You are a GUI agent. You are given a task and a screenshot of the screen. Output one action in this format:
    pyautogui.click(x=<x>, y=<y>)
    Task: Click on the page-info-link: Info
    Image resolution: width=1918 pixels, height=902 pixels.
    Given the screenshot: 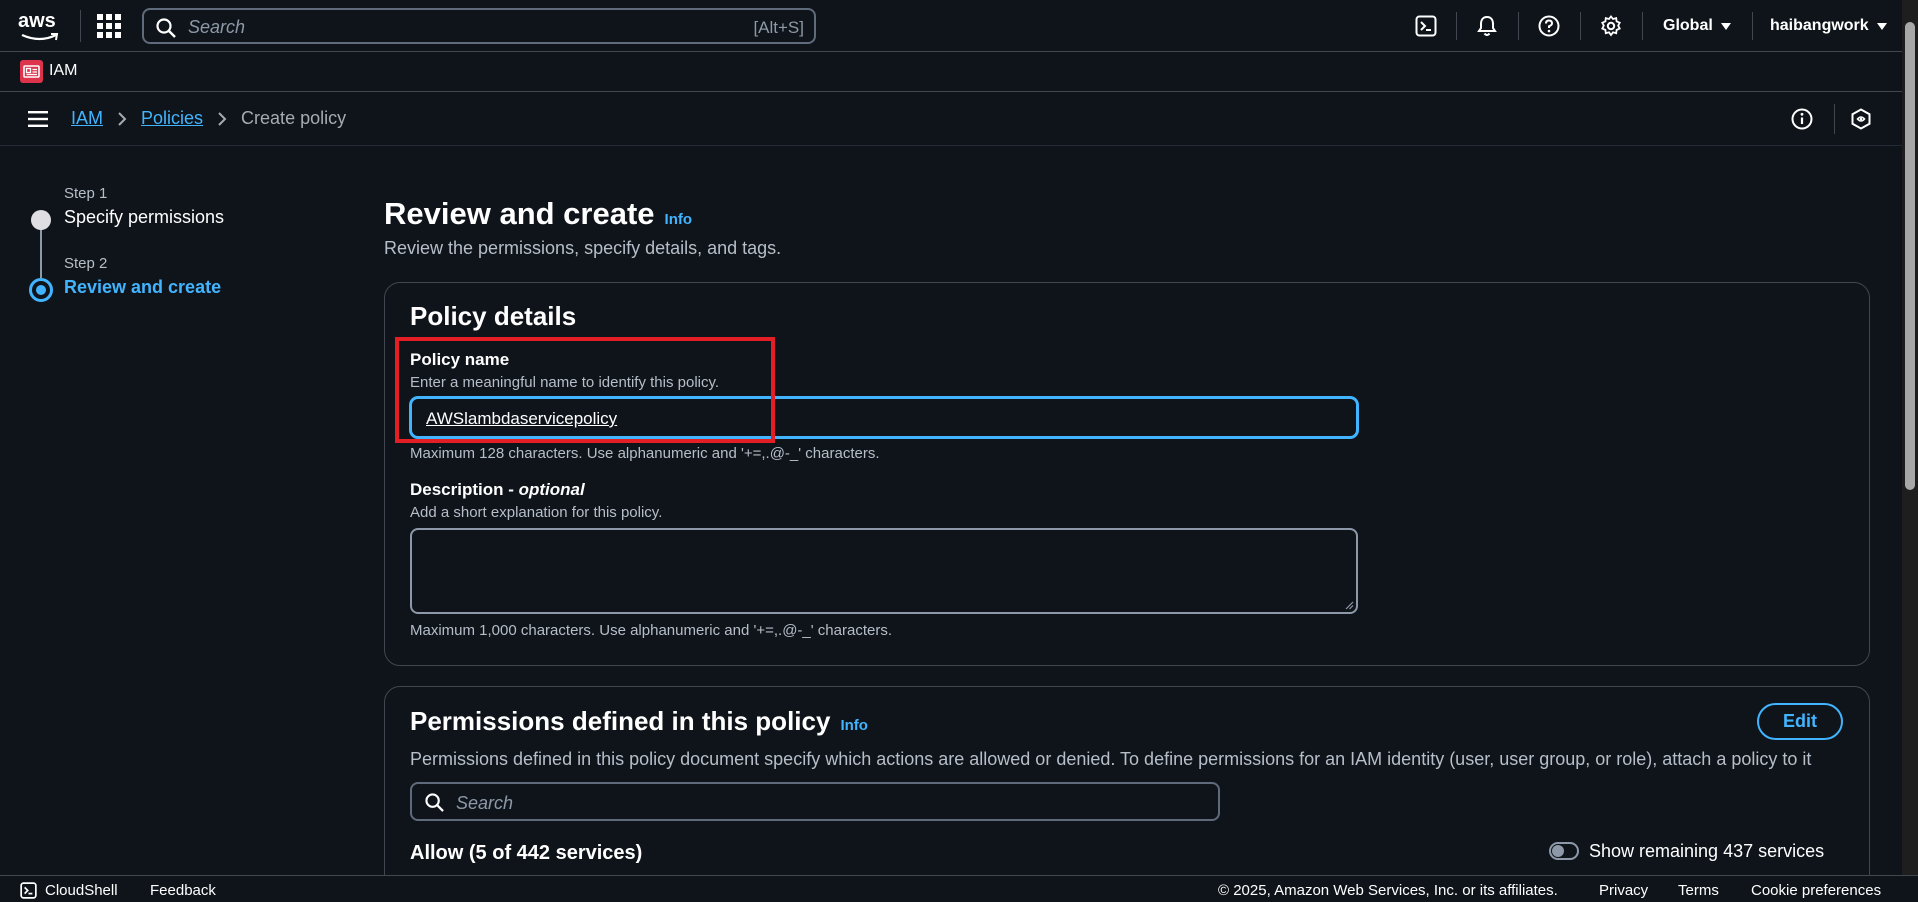 What is the action you would take?
    pyautogui.click(x=679, y=219)
    